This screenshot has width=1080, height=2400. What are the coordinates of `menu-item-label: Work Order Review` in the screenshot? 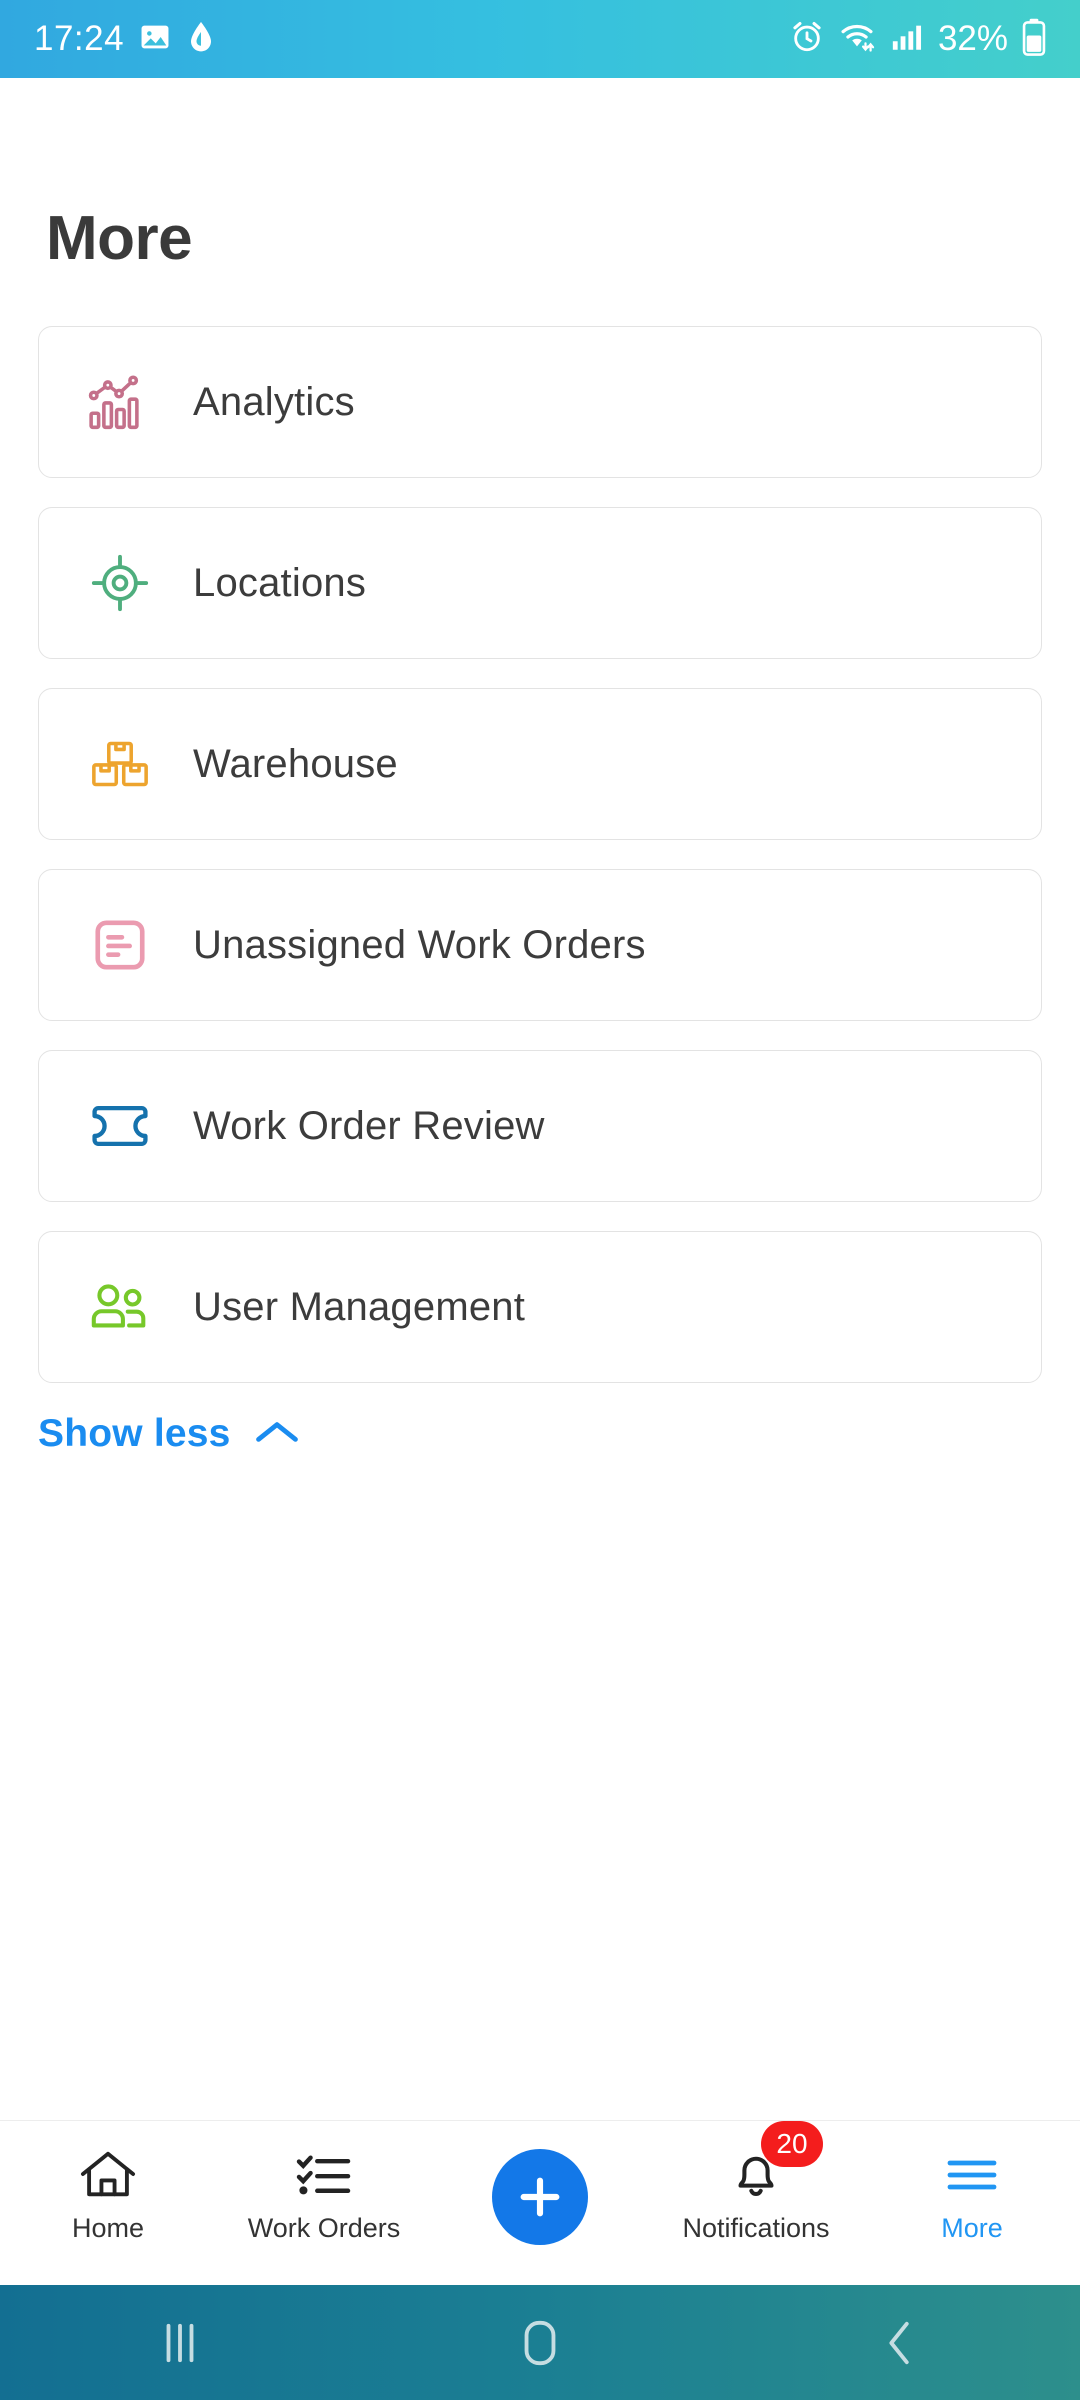 It's located at (369, 1125).